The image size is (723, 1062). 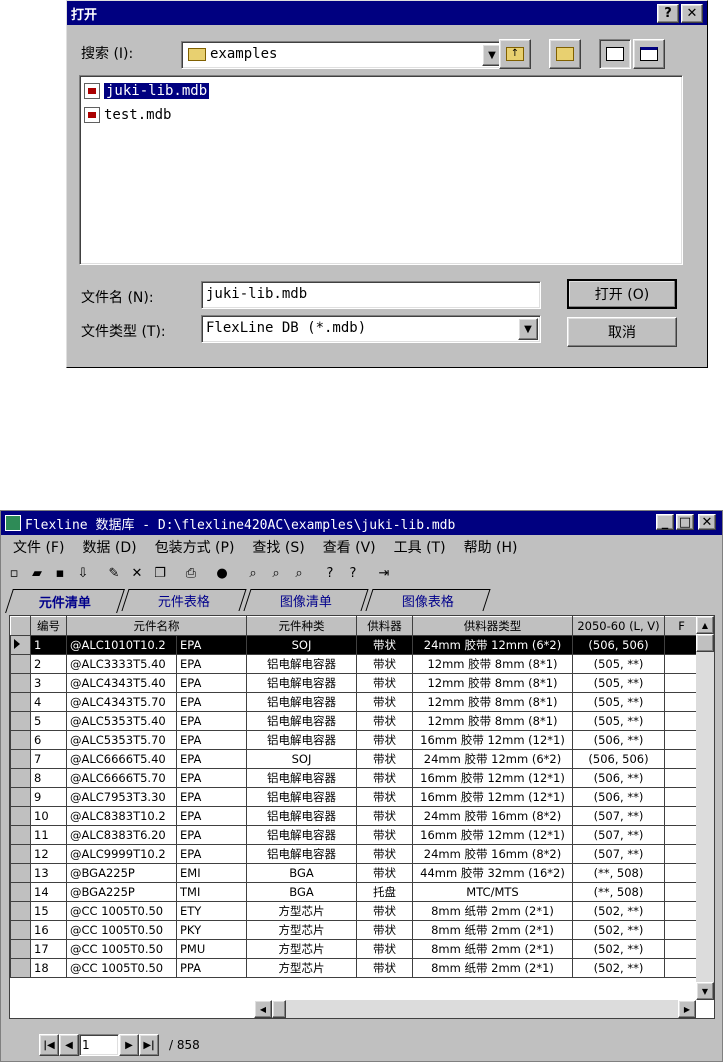 I want to click on scroll-up-icon: ▲, so click(x=705, y=625).